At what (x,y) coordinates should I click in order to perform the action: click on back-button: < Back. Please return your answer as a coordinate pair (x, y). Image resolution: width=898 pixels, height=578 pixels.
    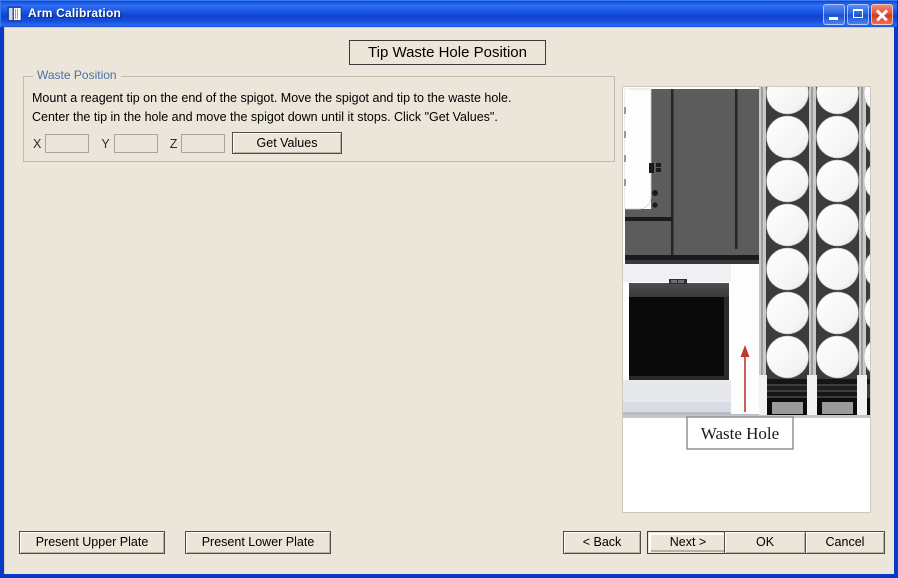
    Looking at the image, I should click on (602, 542).